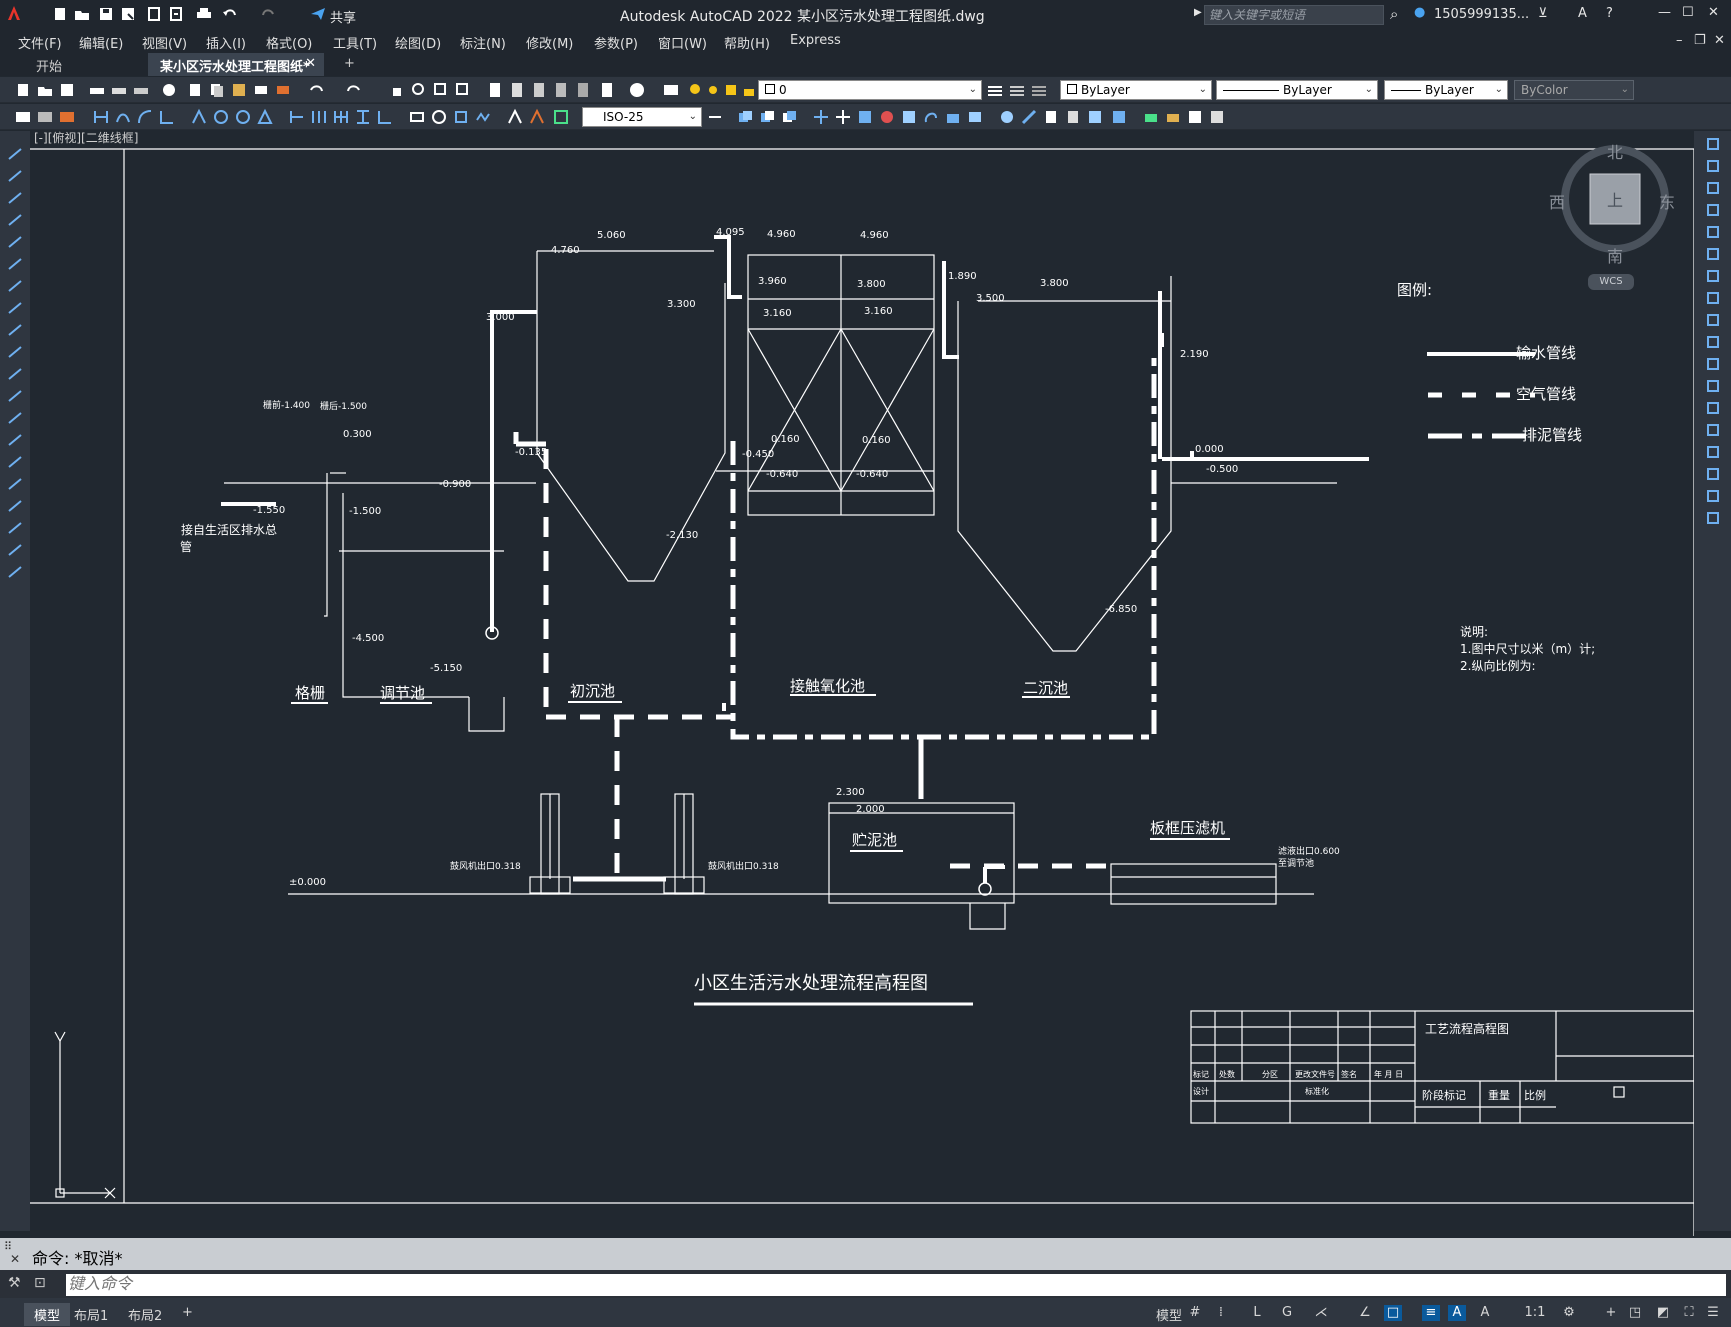  Describe the element at coordinates (226, 42) in the screenshot. I see `menu-insert: 插入(I)` at that location.